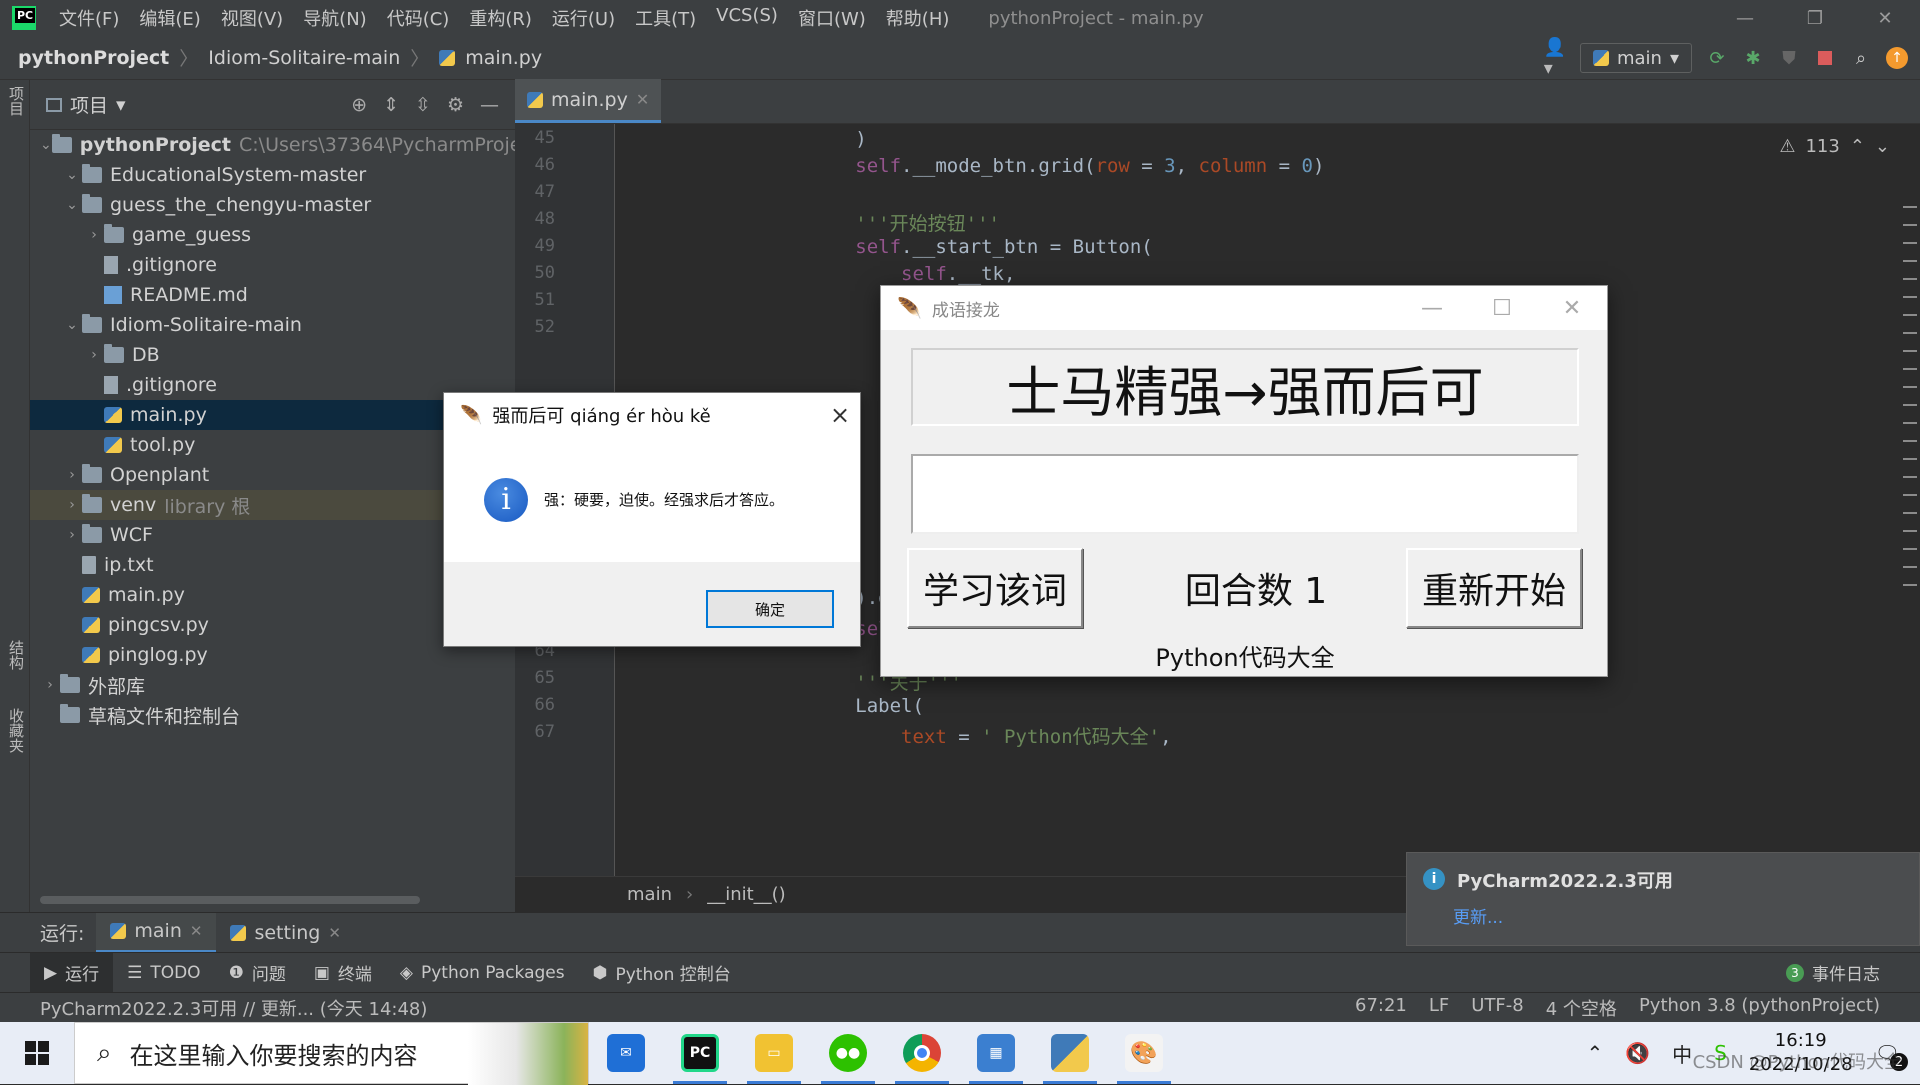 Image resolution: width=1920 pixels, height=1085 pixels. Describe the element at coordinates (859, 222) in the screenshot. I see `code-line: '''开始按钮'''` at that location.